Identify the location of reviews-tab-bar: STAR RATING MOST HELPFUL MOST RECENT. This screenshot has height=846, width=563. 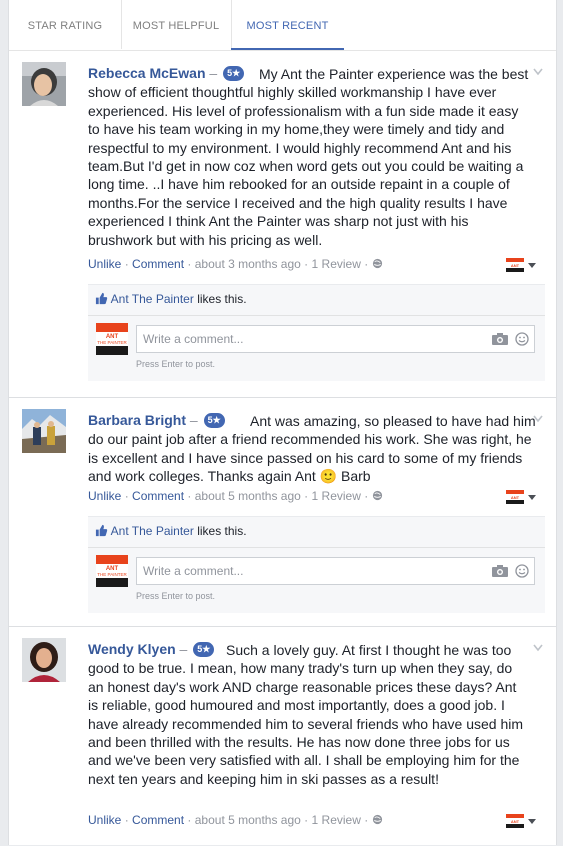
(282, 25).